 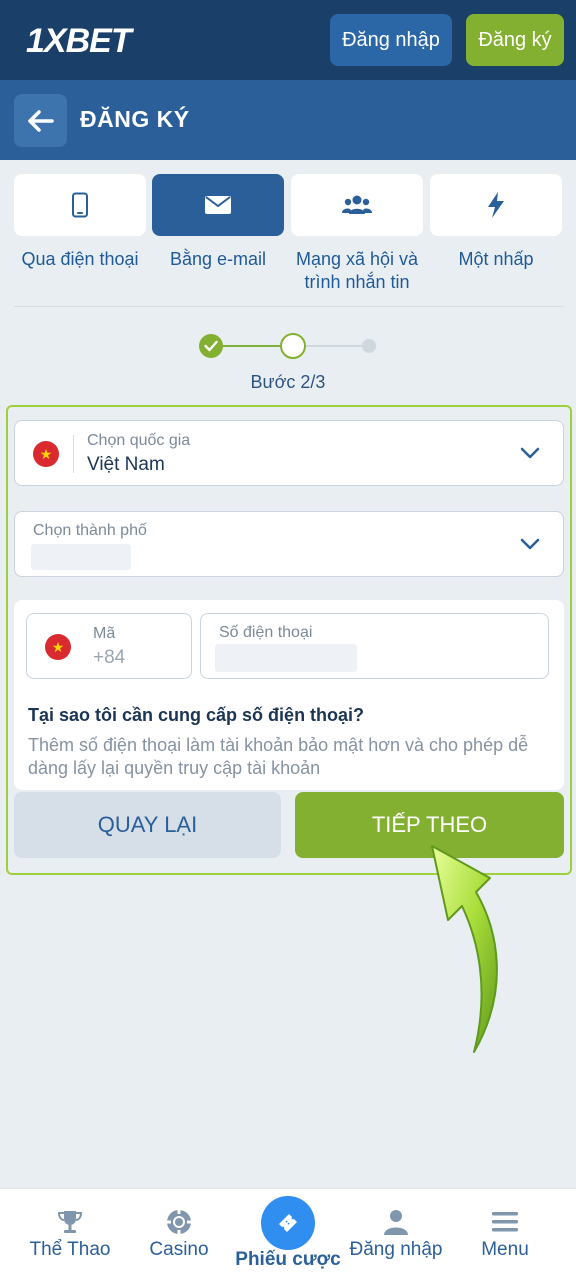 I want to click on user-icon, so click(x=396, y=1222).